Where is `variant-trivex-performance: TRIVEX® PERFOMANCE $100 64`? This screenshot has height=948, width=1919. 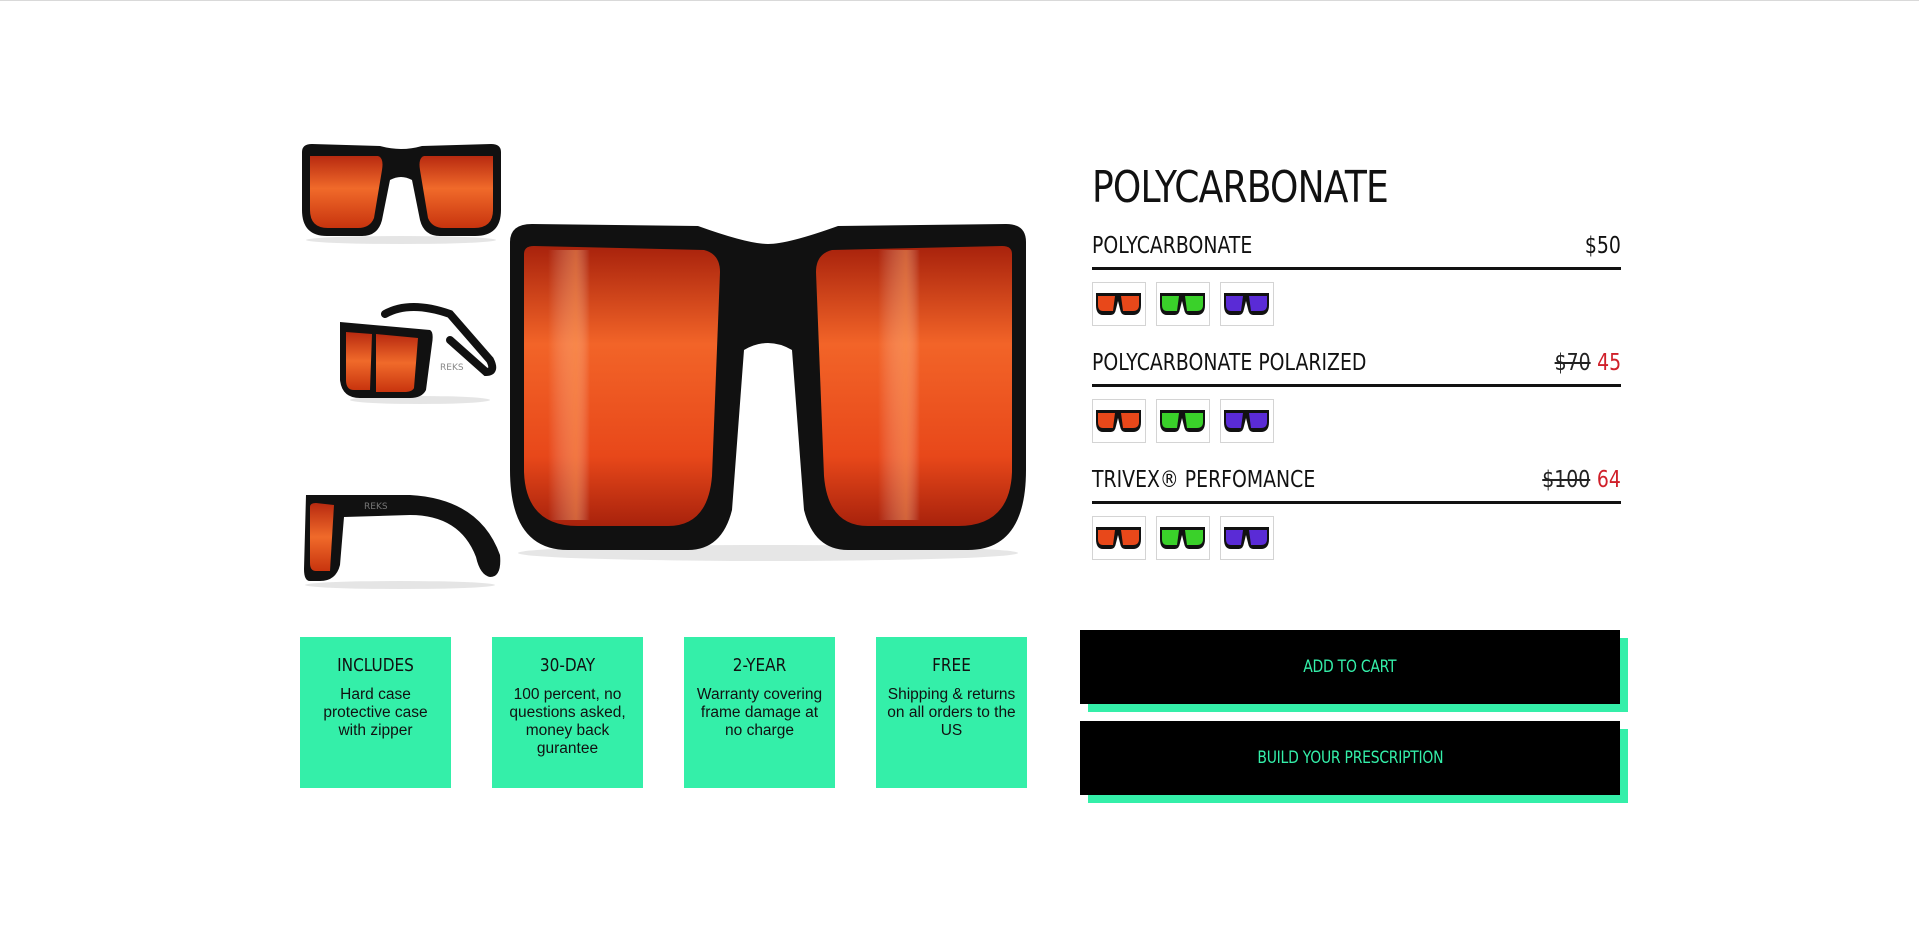 variant-trivex-performance: TRIVEX® PERFOMANCE $100 64 is located at coordinates (1356, 513).